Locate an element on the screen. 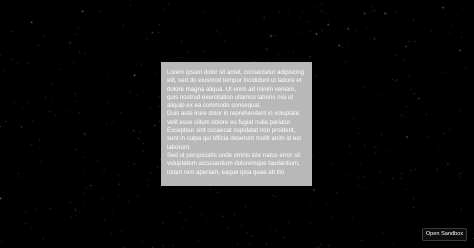 The image size is (474, 248). open-sandbox-button: Open Sandbox is located at coordinates (444, 234).